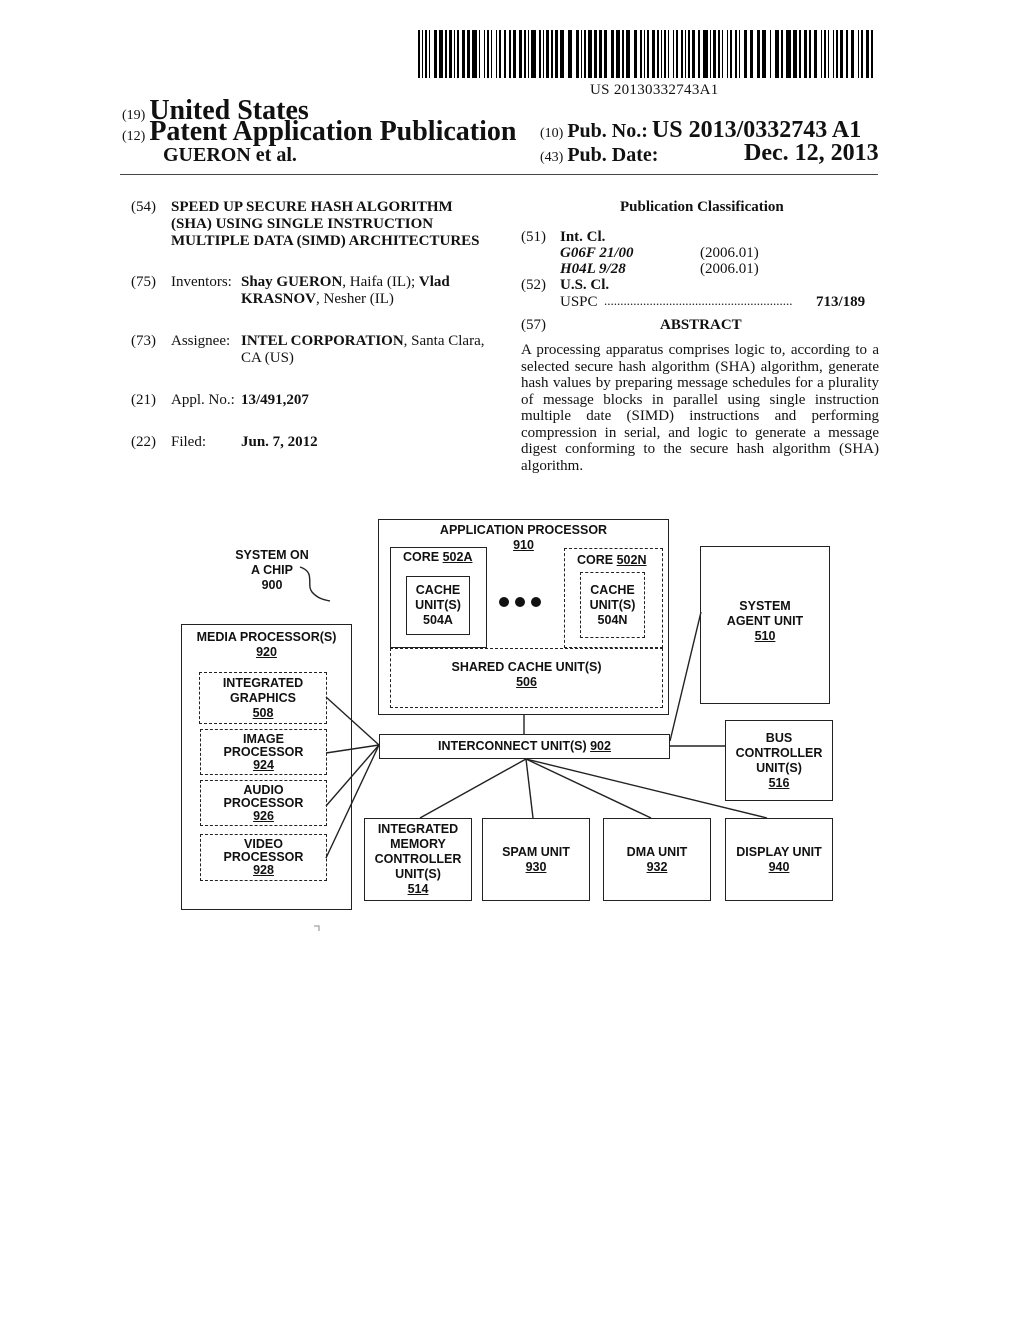 This screenshot has width=1024, height=1320. I want to click on block-ref: 902, so click(600, 746).